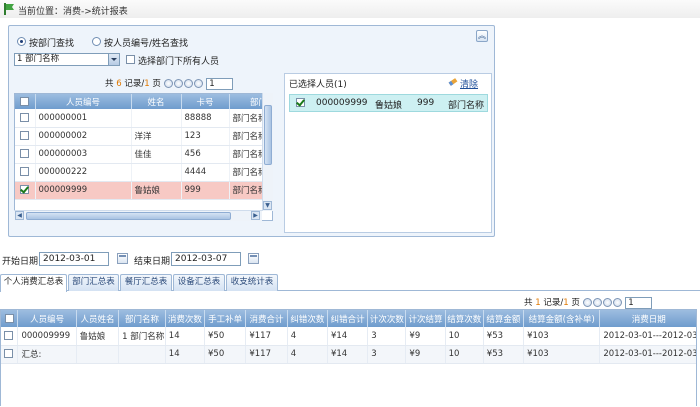  I want to click on table-row: 000000222 4444 部门名称, so click(143, 172).